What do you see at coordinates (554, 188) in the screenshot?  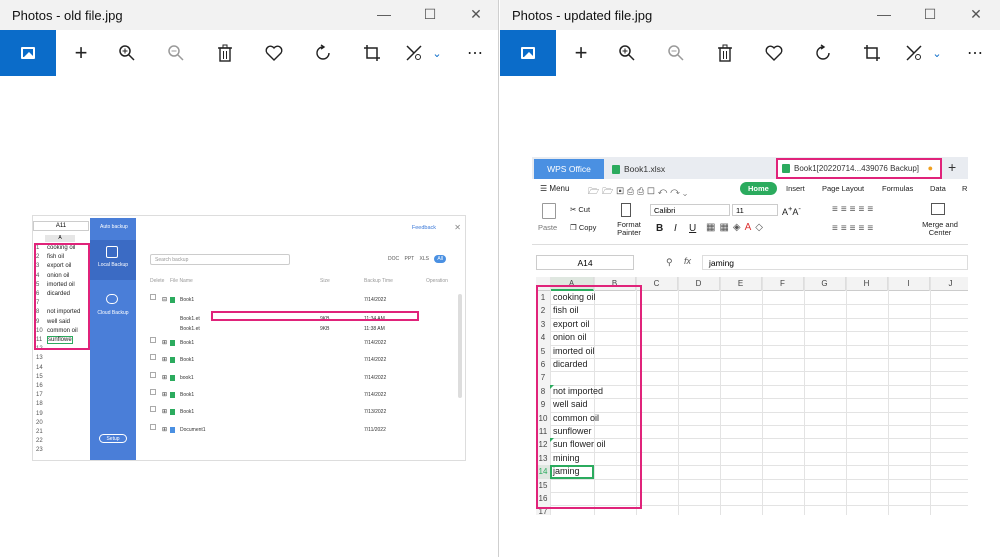 I see `menu-button: ☰ Menu` at bounding box center [554, 188].